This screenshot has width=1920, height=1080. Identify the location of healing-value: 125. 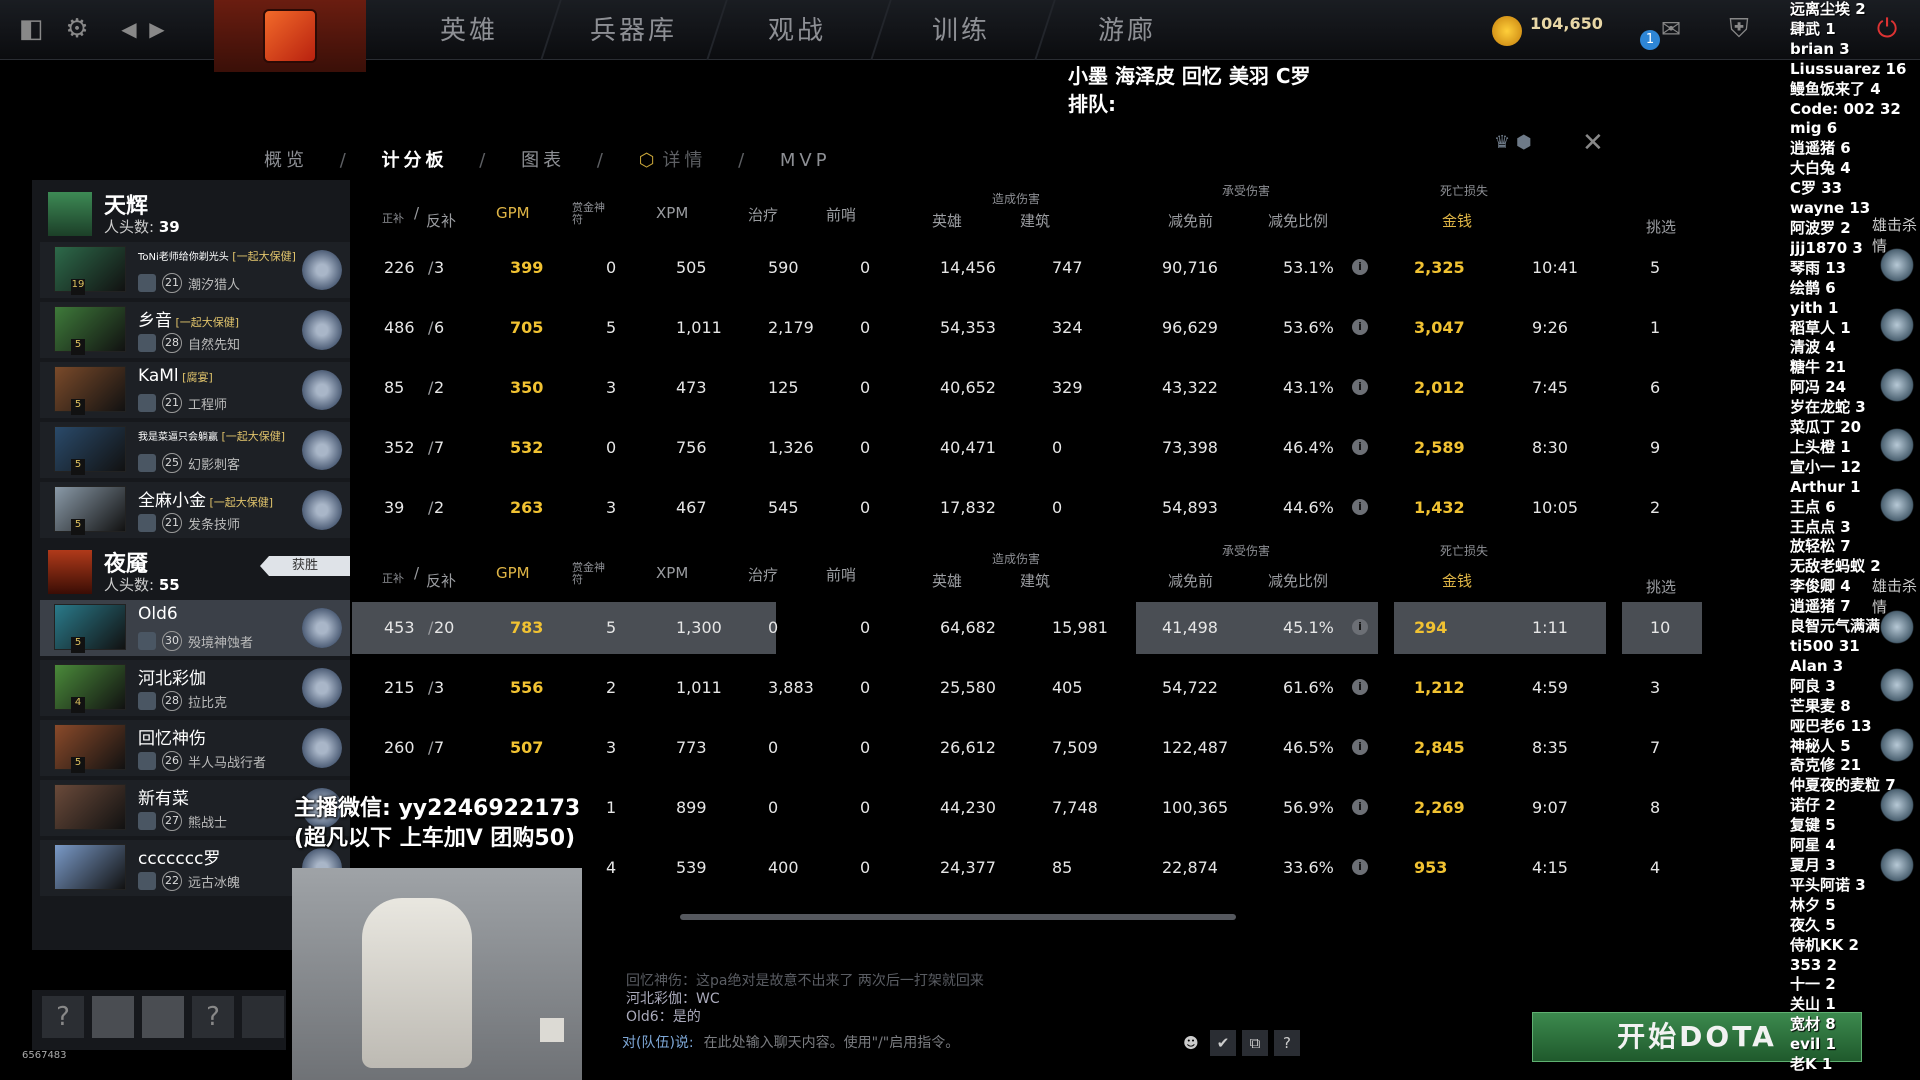
(783, 387).